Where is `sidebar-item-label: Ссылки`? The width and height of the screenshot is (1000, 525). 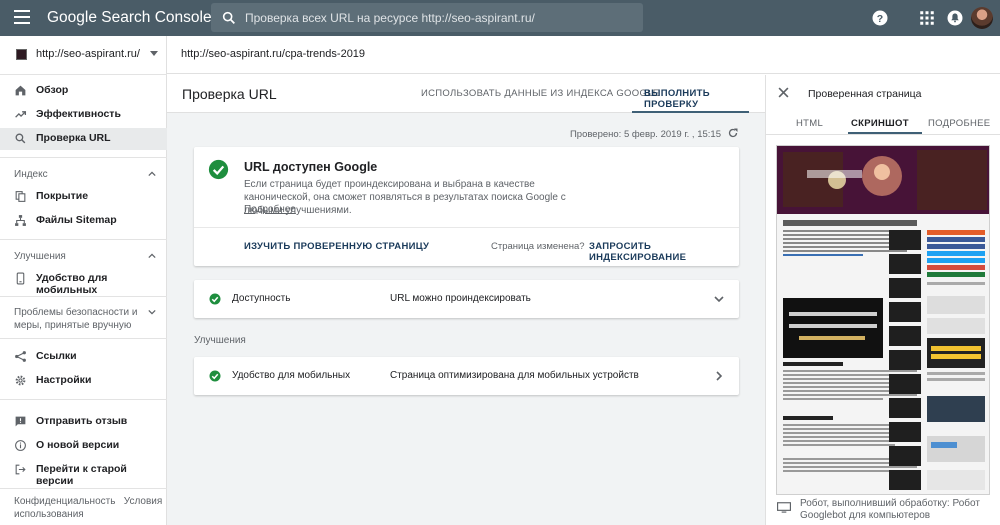
sidebar-item-label: Ссылки is located at coordinates (56, 356).